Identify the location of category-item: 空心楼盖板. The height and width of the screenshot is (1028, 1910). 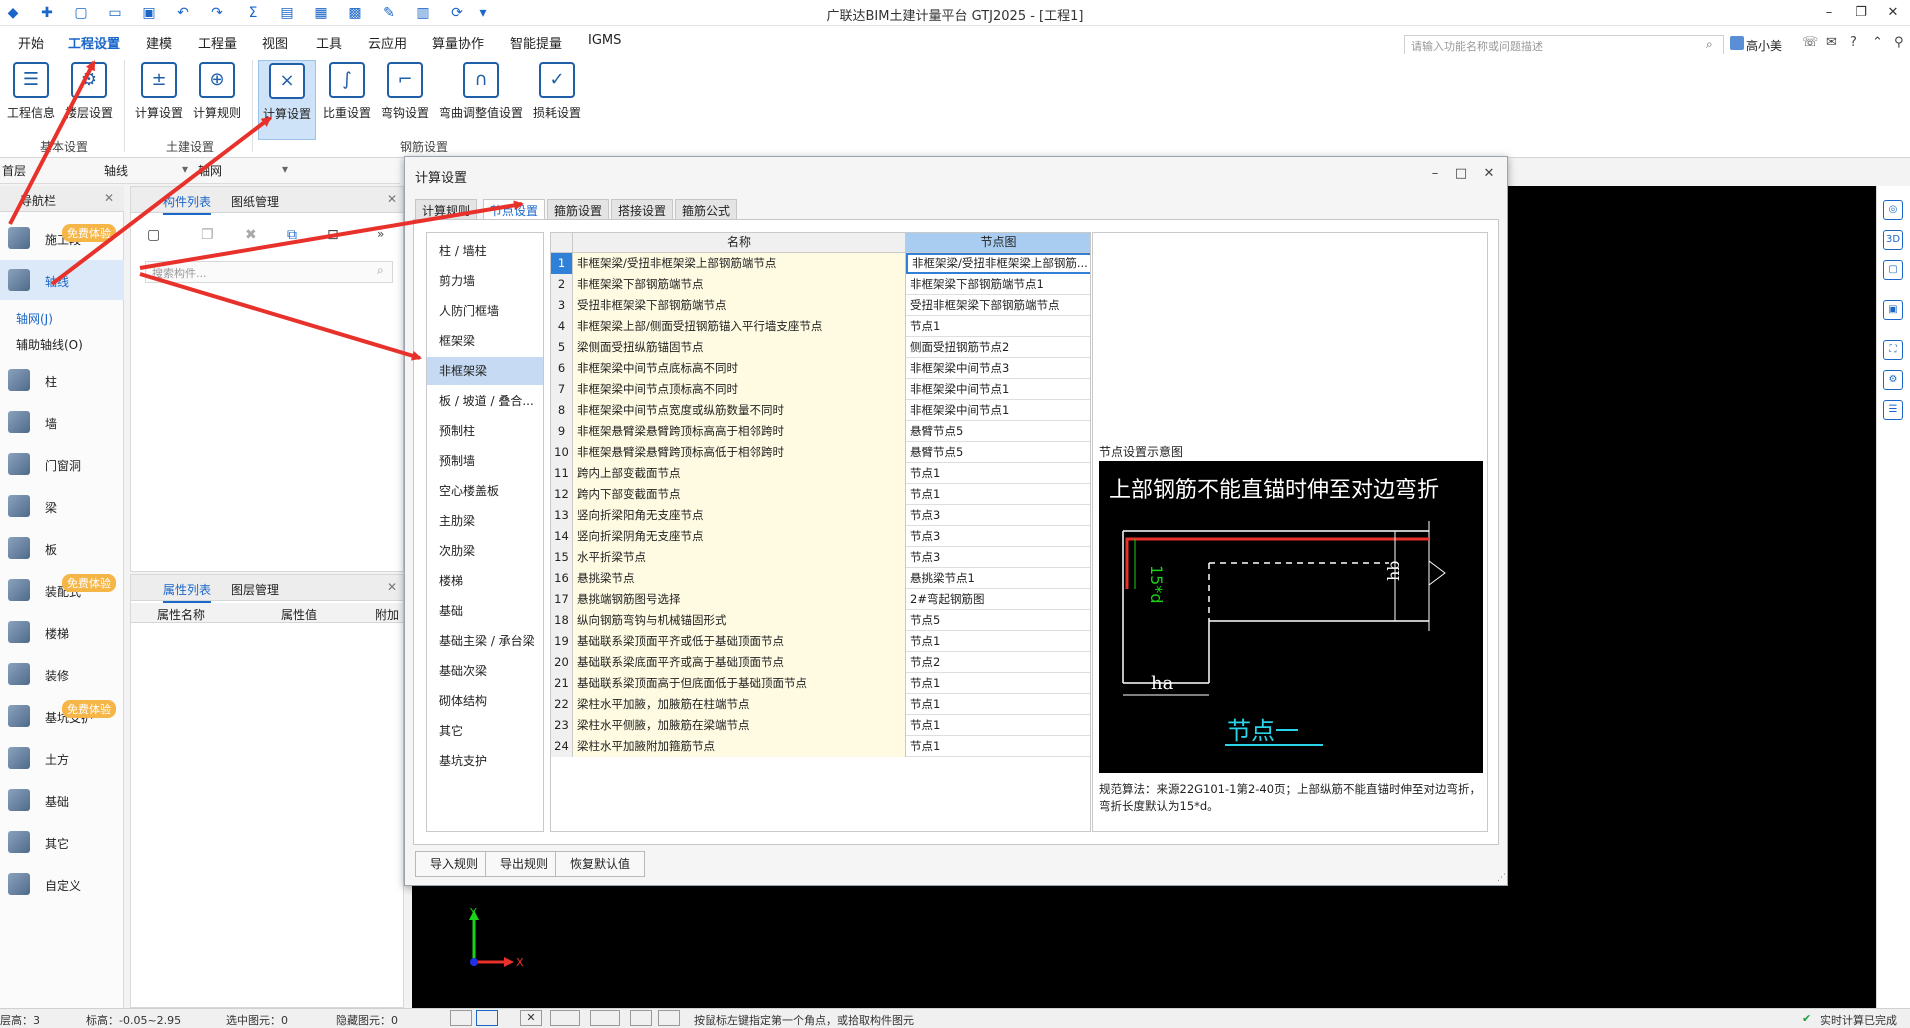
(485, 491).